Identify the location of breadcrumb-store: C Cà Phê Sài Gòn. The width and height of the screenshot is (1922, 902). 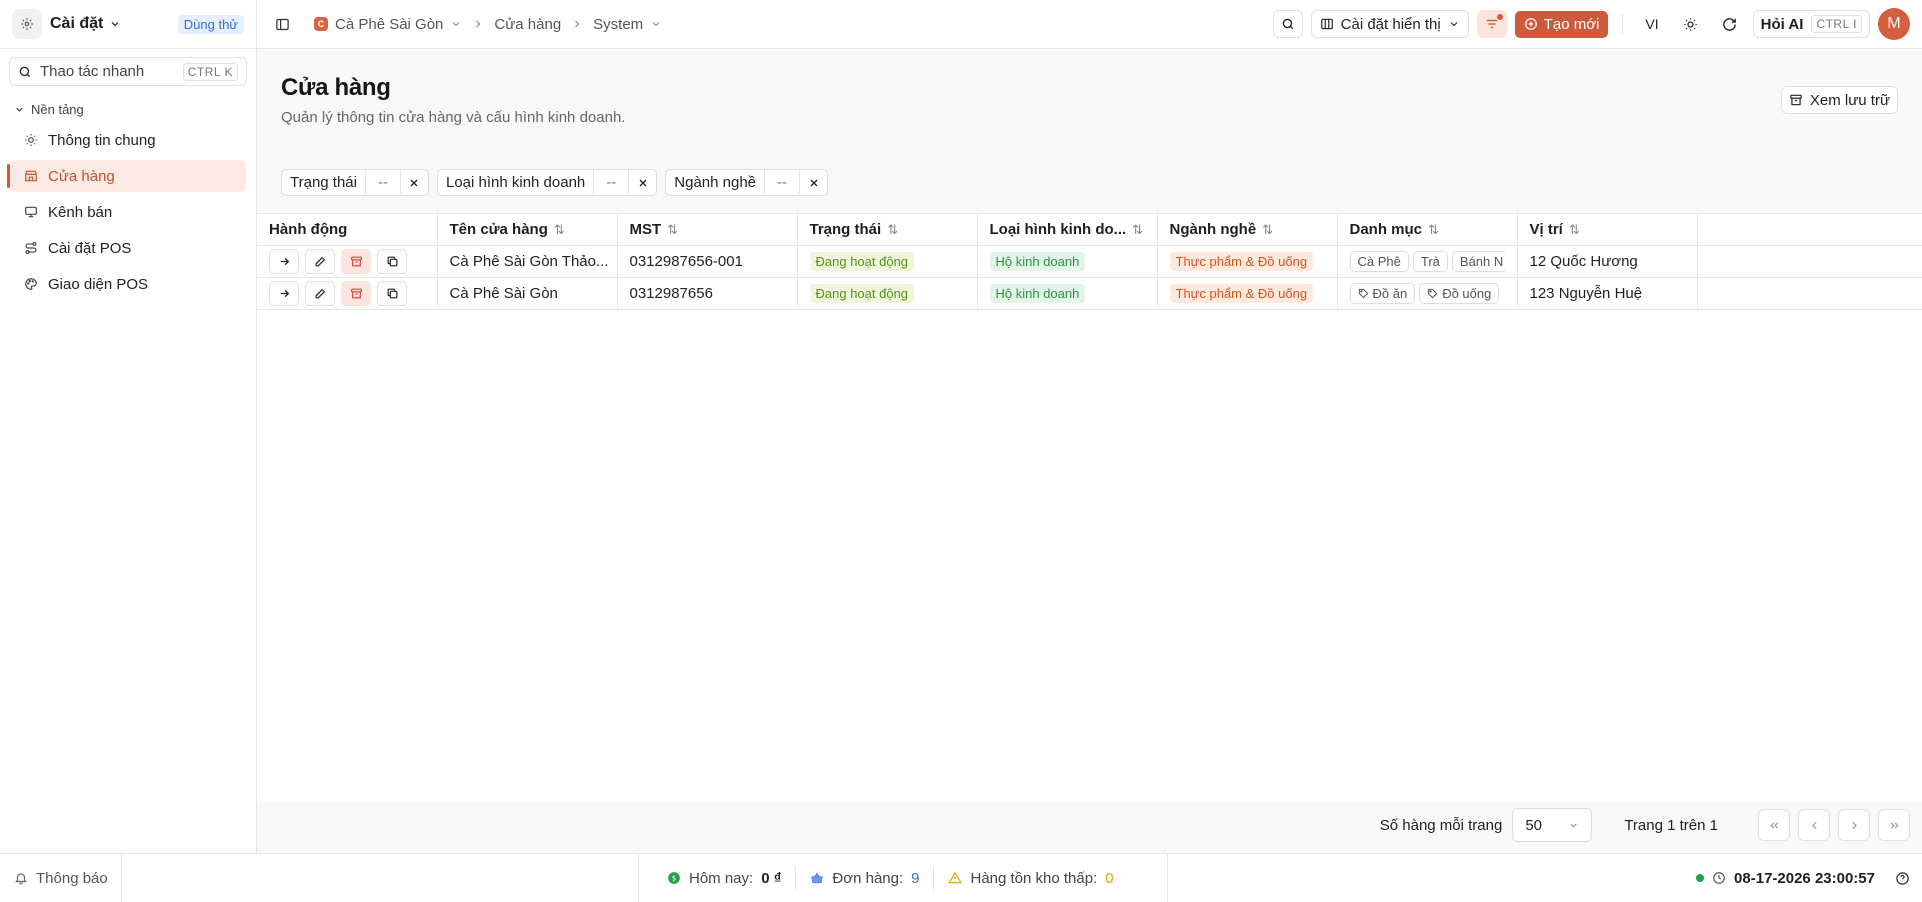
(388, 24).